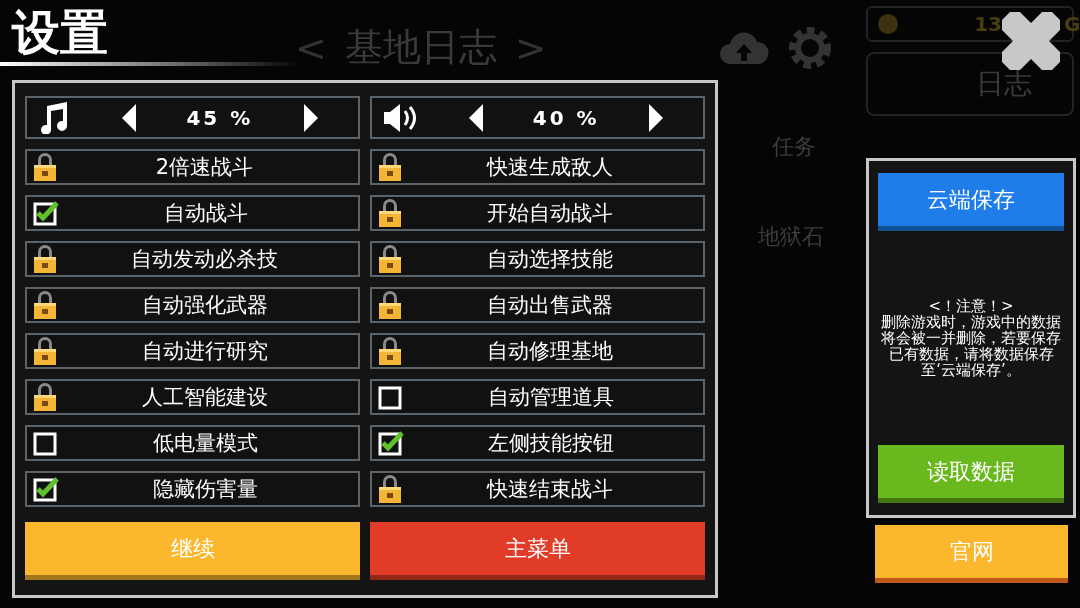 The image size is (1080, 608). I want to click on setting-option: 快速结束战斗, so click(537, 489).